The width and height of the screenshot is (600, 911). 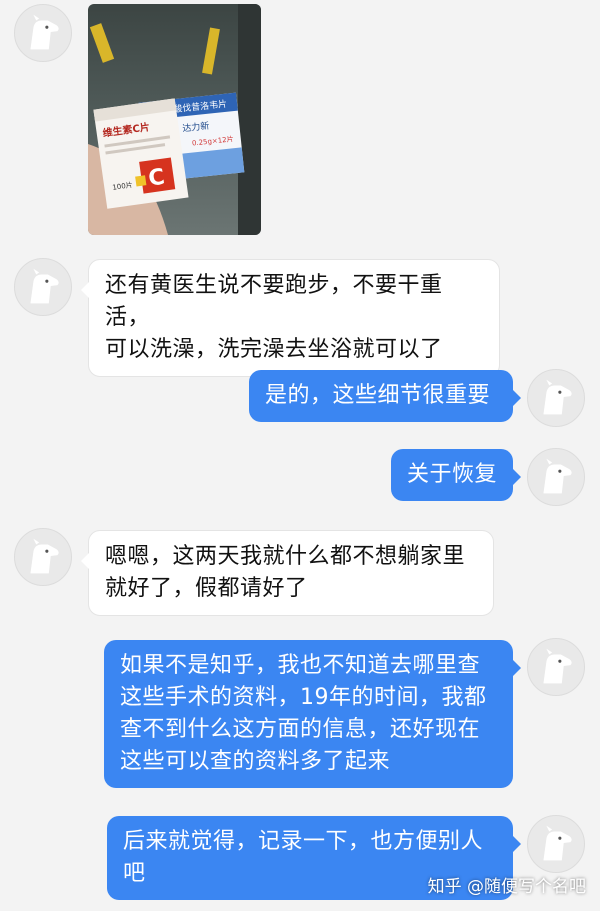 What do you see at coordinates (274, 349) in the screenshot?
I see `message-line: 可以洗澡，洗完澡去坐浴就可以了` at bounding box center [274, 349].